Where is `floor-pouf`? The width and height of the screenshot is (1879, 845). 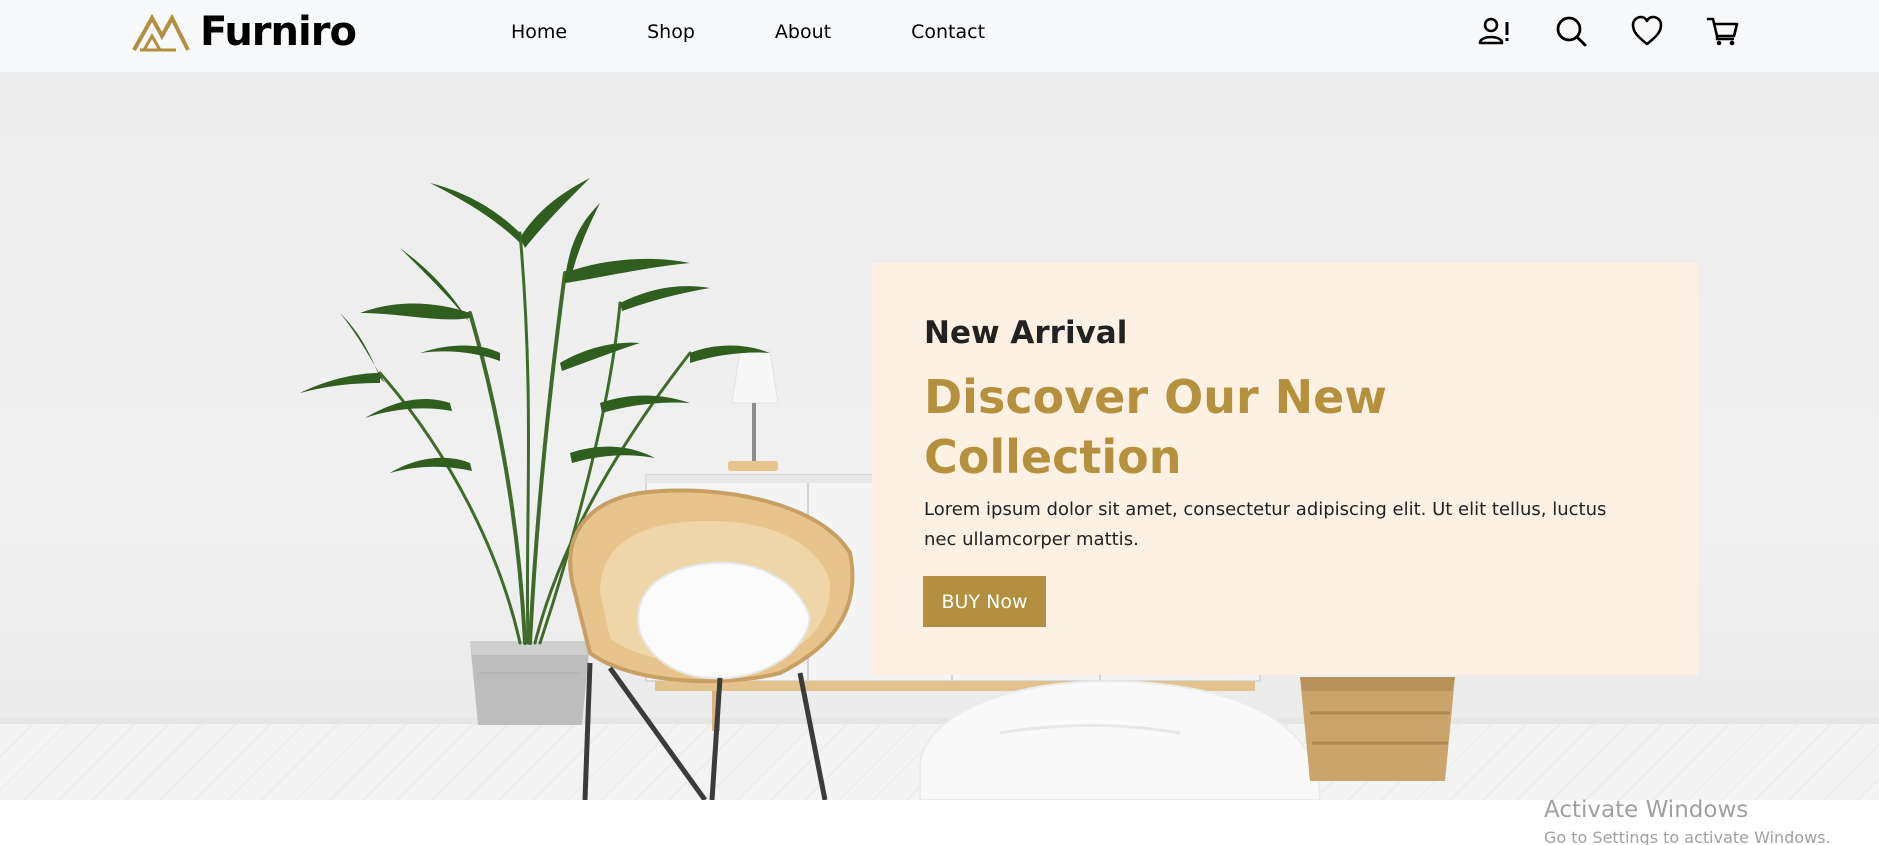
floor-pouf is located at coordinates (1120, 740).